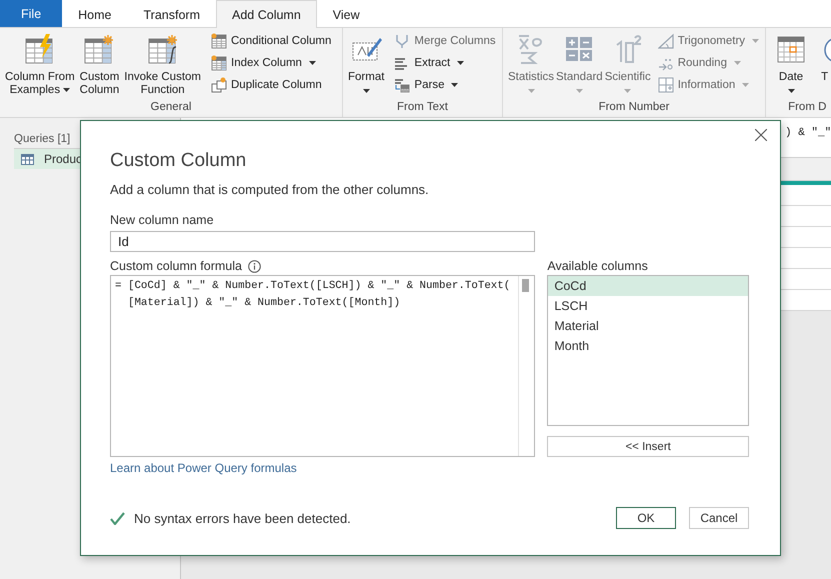  What do you see at coordinates (597, 266) in the screenshot?
I see `field-label: Available columns` at bounding box center [597, 266].